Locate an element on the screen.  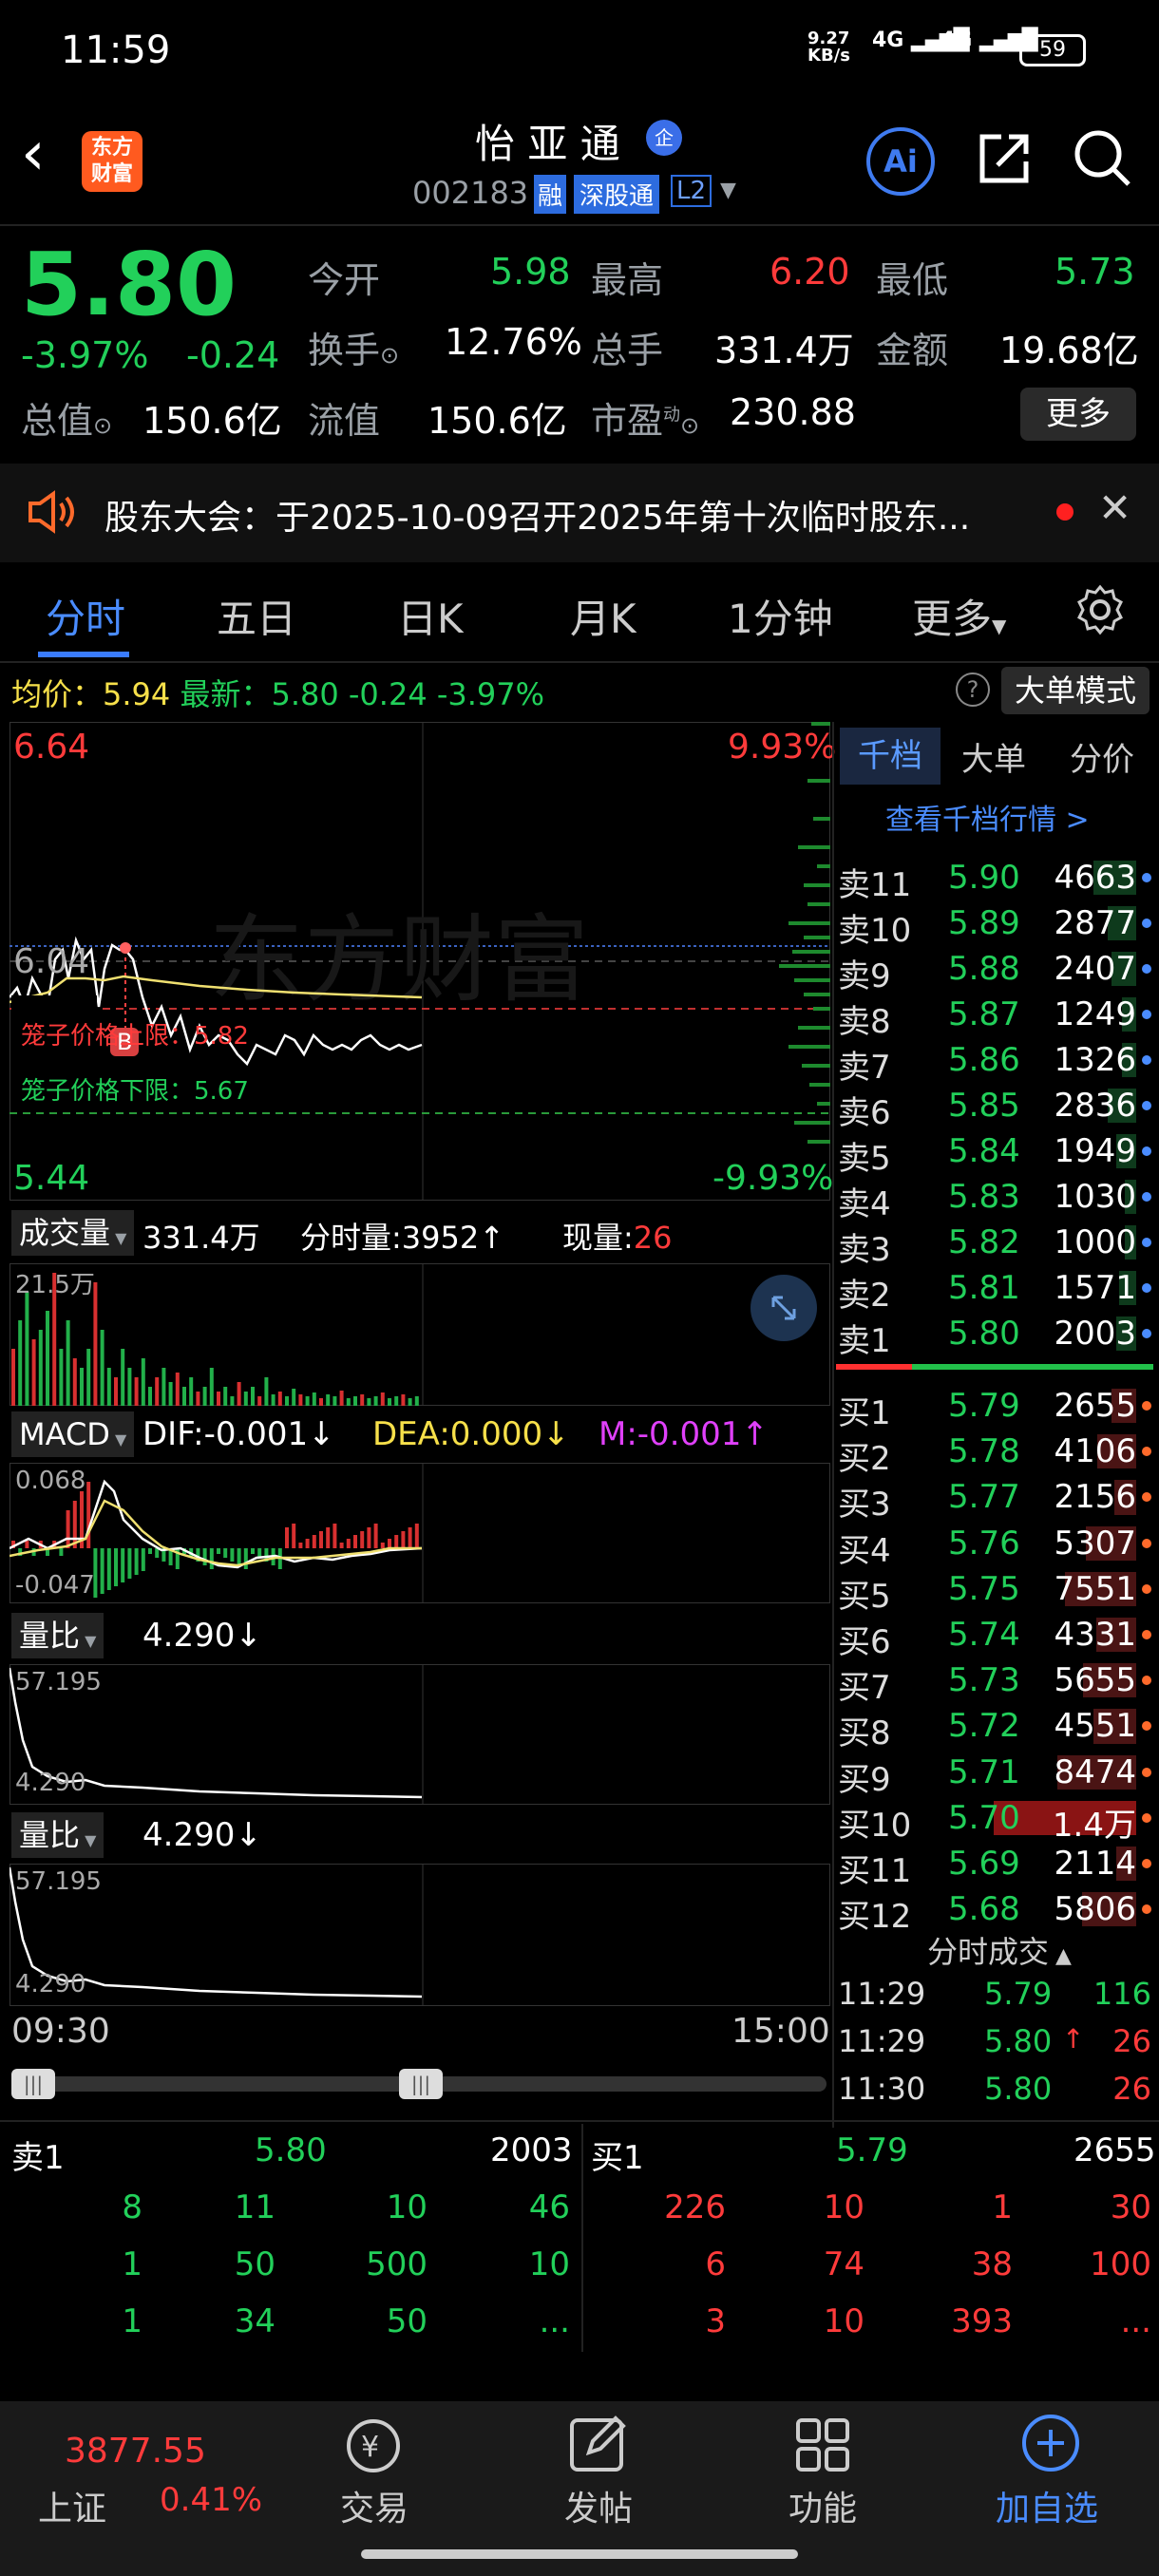
ask-row: 卖4 5.83 1030 is located at coordinates (994, 1198).